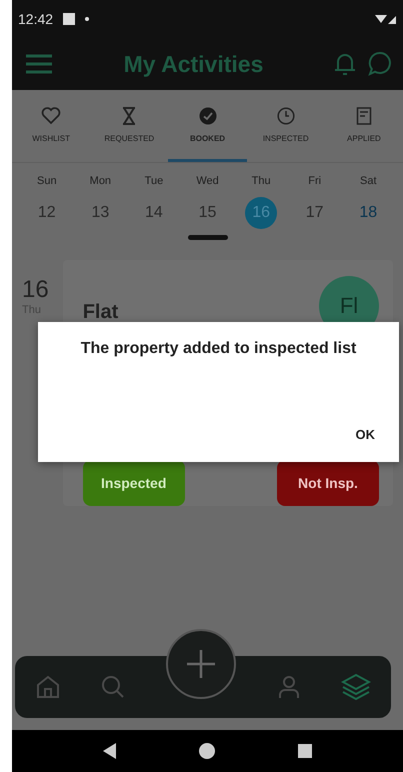 Image resolution: width=403 pixels, height=772 pixels. I want to click on date-number: 15, so click(208, 213).